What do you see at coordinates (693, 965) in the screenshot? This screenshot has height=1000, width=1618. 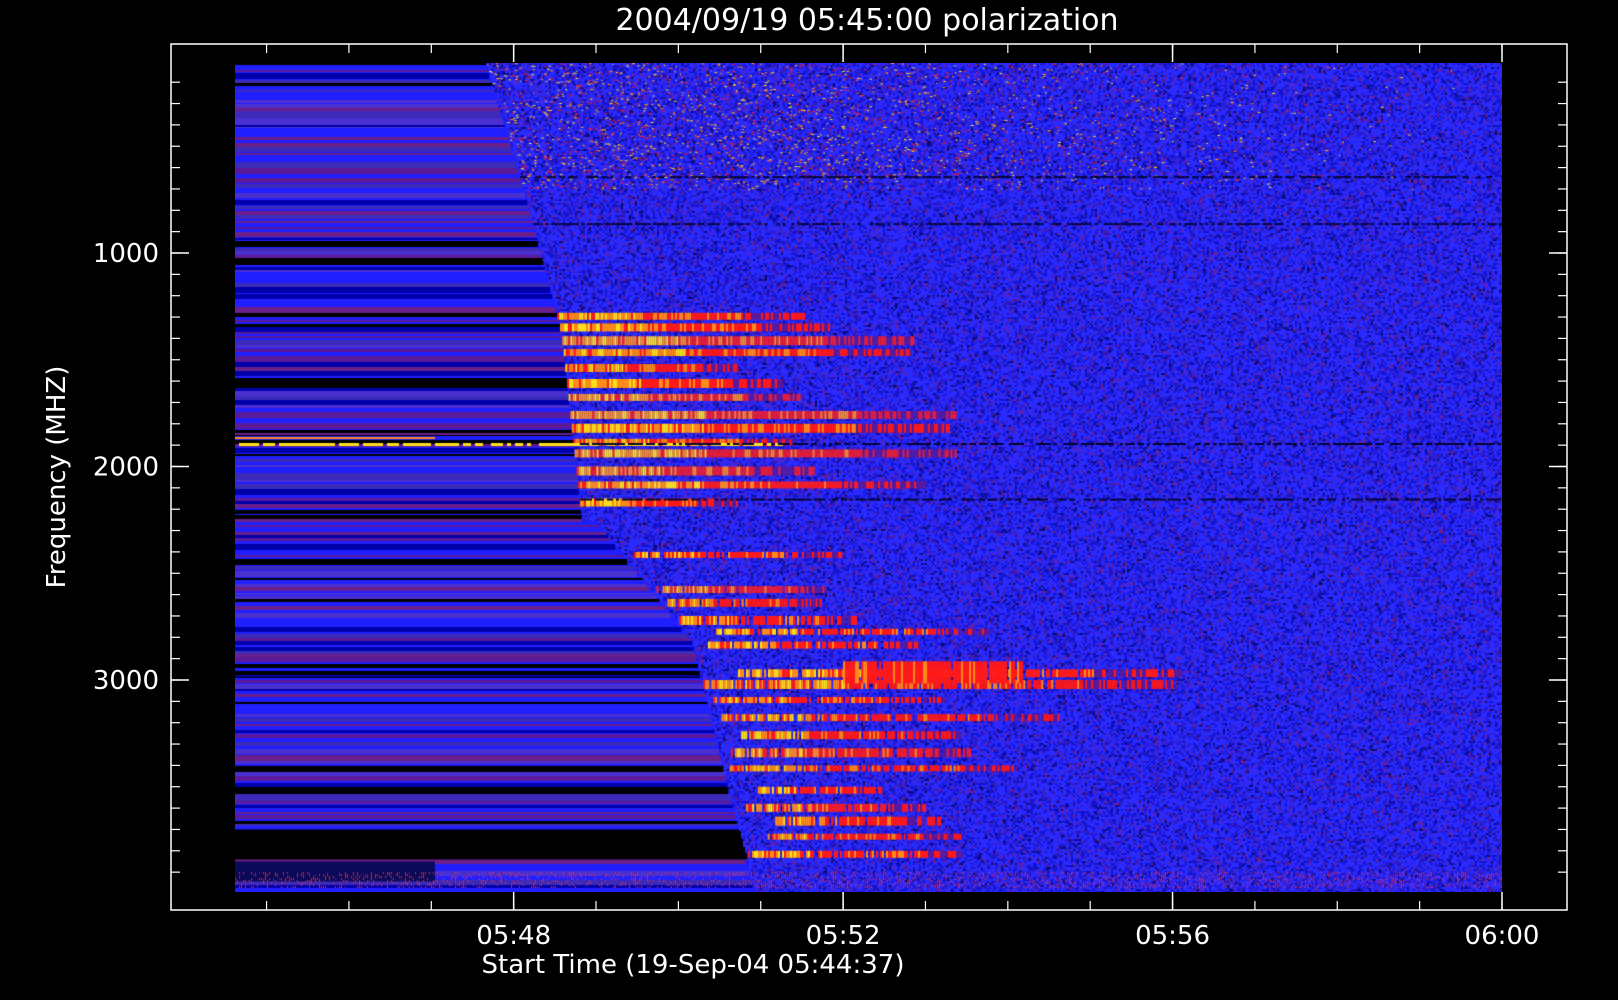 I see `x-axis-label: Start Time (19-Sep-04 05:44:37)` at bounding box center [693, 965].